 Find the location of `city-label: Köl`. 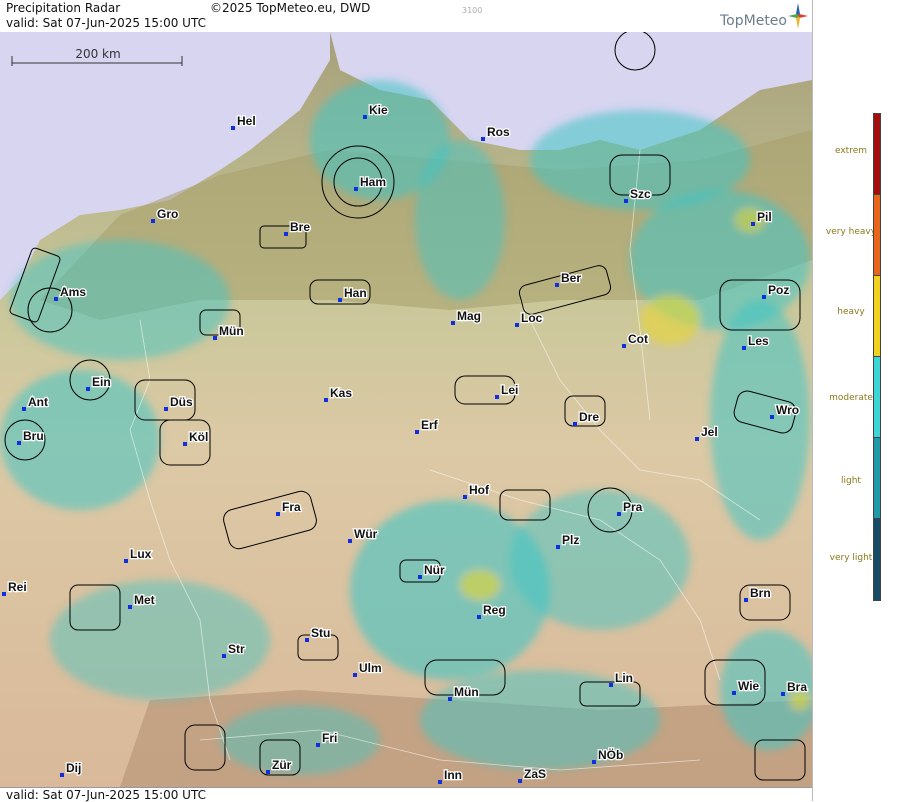

city-label: Köl is located at coordinates (198, 437).